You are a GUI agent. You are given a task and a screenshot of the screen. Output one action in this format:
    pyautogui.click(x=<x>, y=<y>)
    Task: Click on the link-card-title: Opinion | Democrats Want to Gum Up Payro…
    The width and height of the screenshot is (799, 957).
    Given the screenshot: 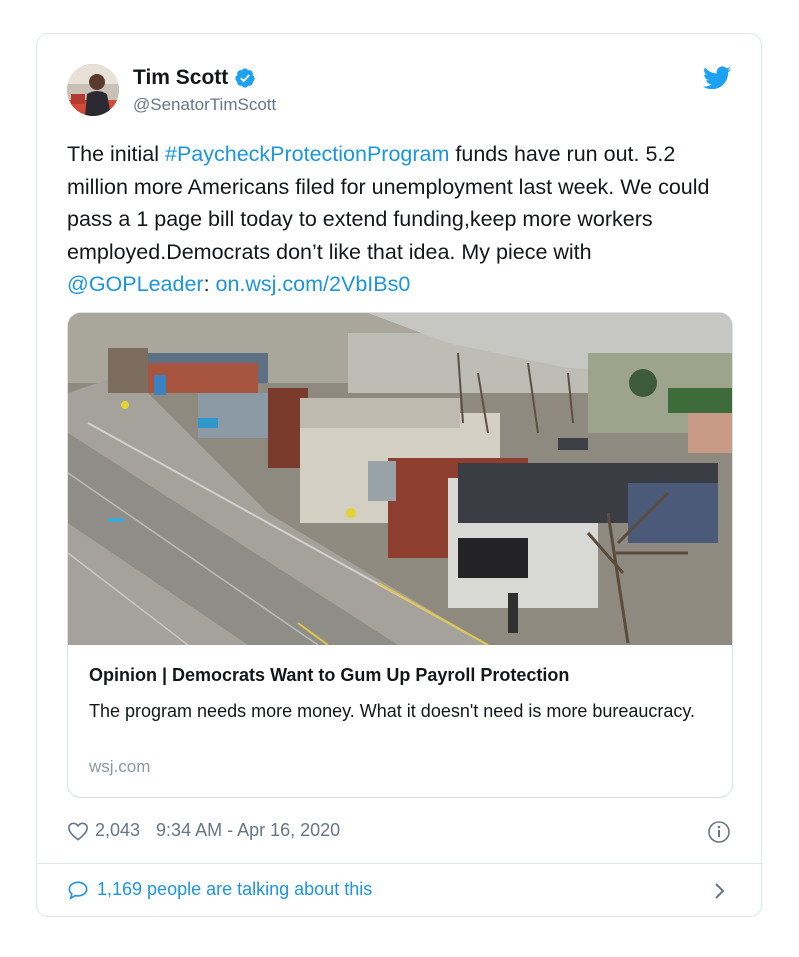 What is the action you would take?
    pyautogui.click(x=329, y=675)
    